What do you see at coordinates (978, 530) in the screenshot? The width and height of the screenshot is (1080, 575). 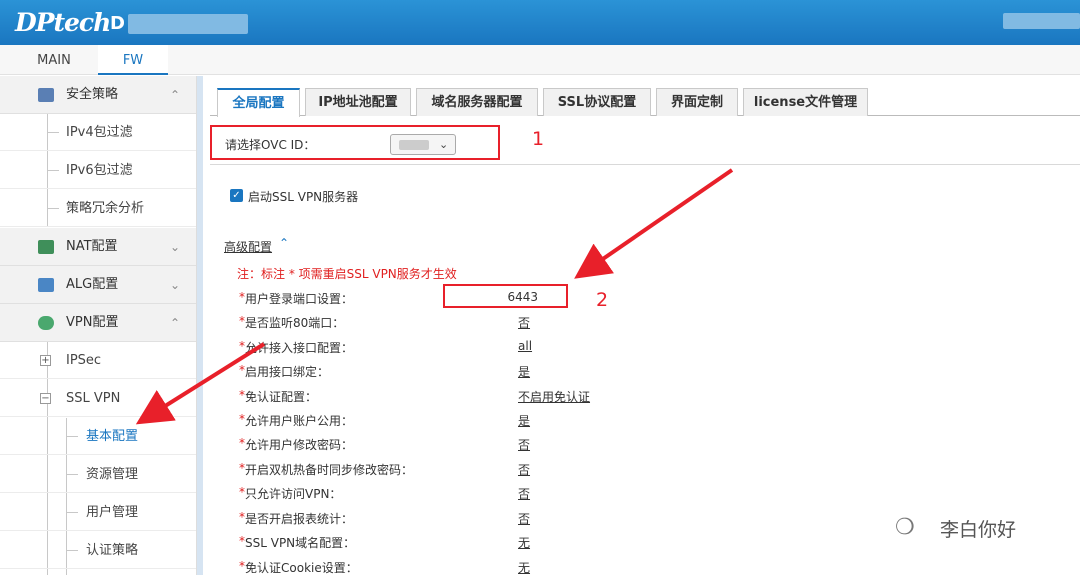 I see `watermark-text: 李白你好` at bounding box center [978, 530].